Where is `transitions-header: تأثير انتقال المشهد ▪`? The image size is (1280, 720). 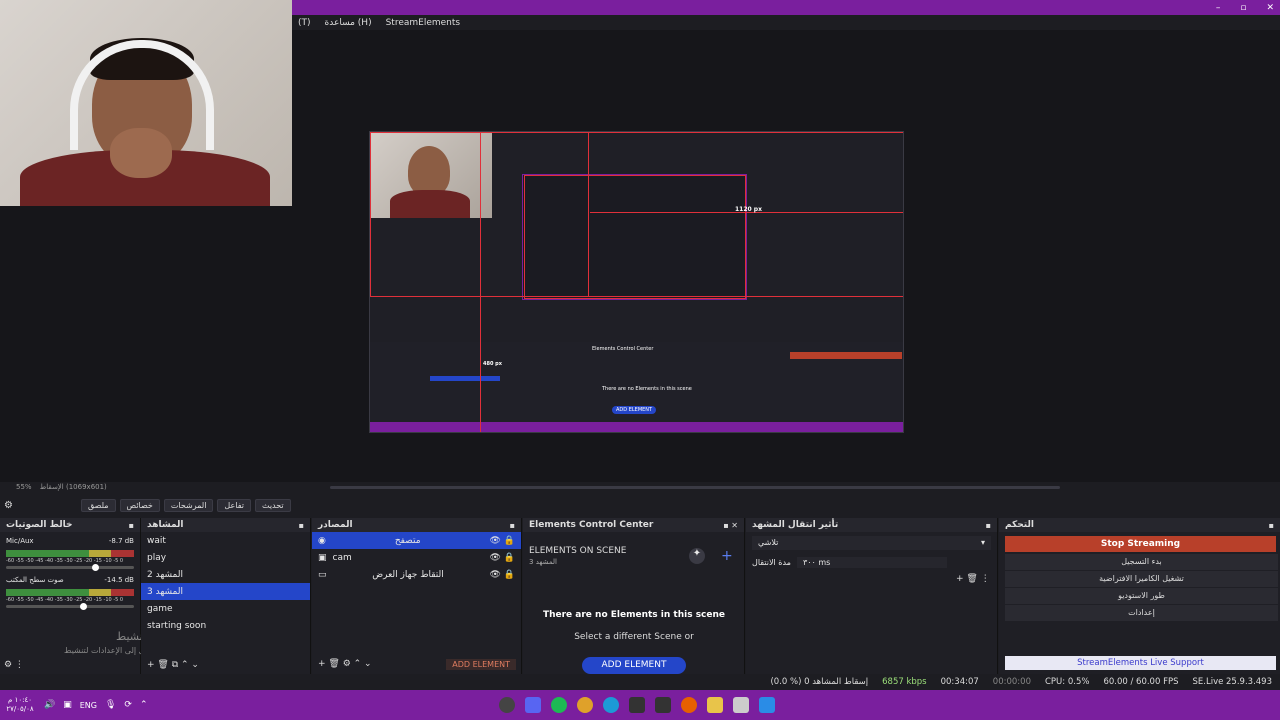 transitions-header: تأثير انتقال المشهد ▪ is located at coordinates (871, 525).